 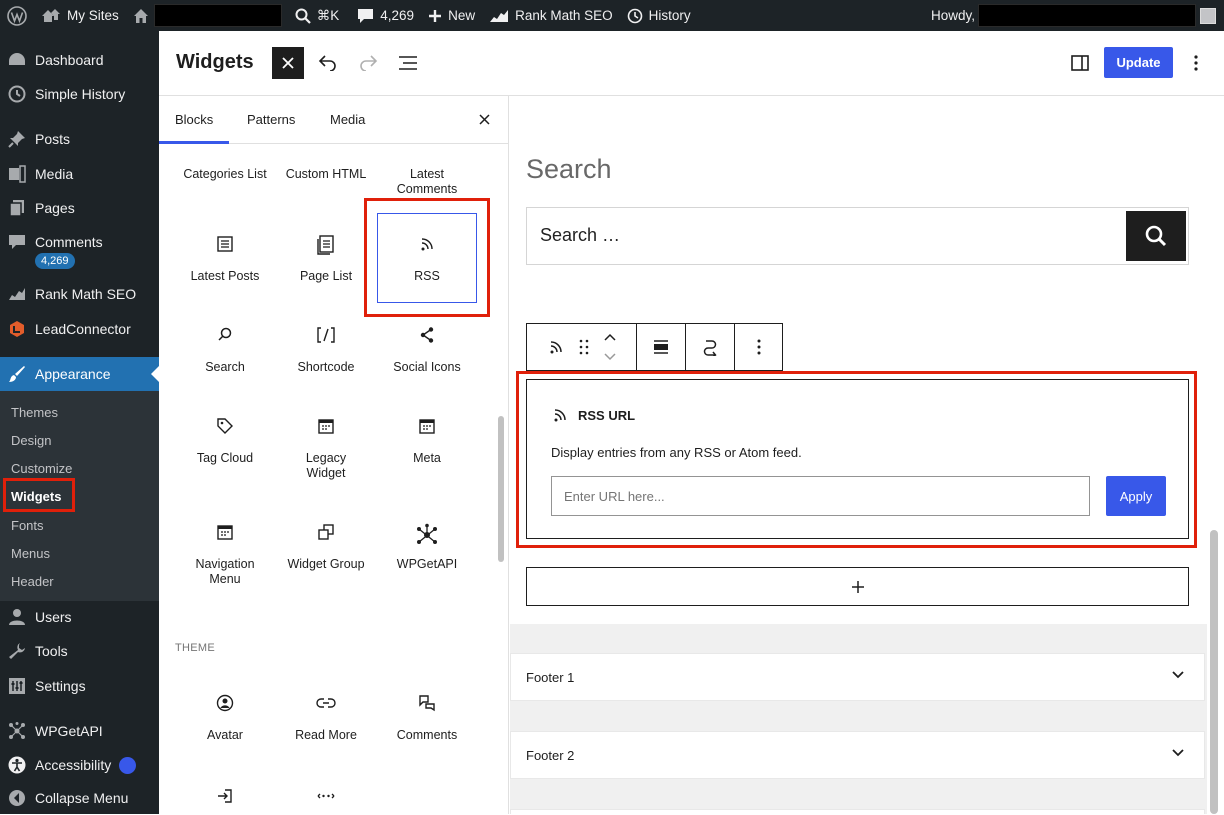 What do you see at coordinates (225, 259) in the screenshot?
I see `block-latest-posts: Latest Posts` at bounding box center [225, 259].